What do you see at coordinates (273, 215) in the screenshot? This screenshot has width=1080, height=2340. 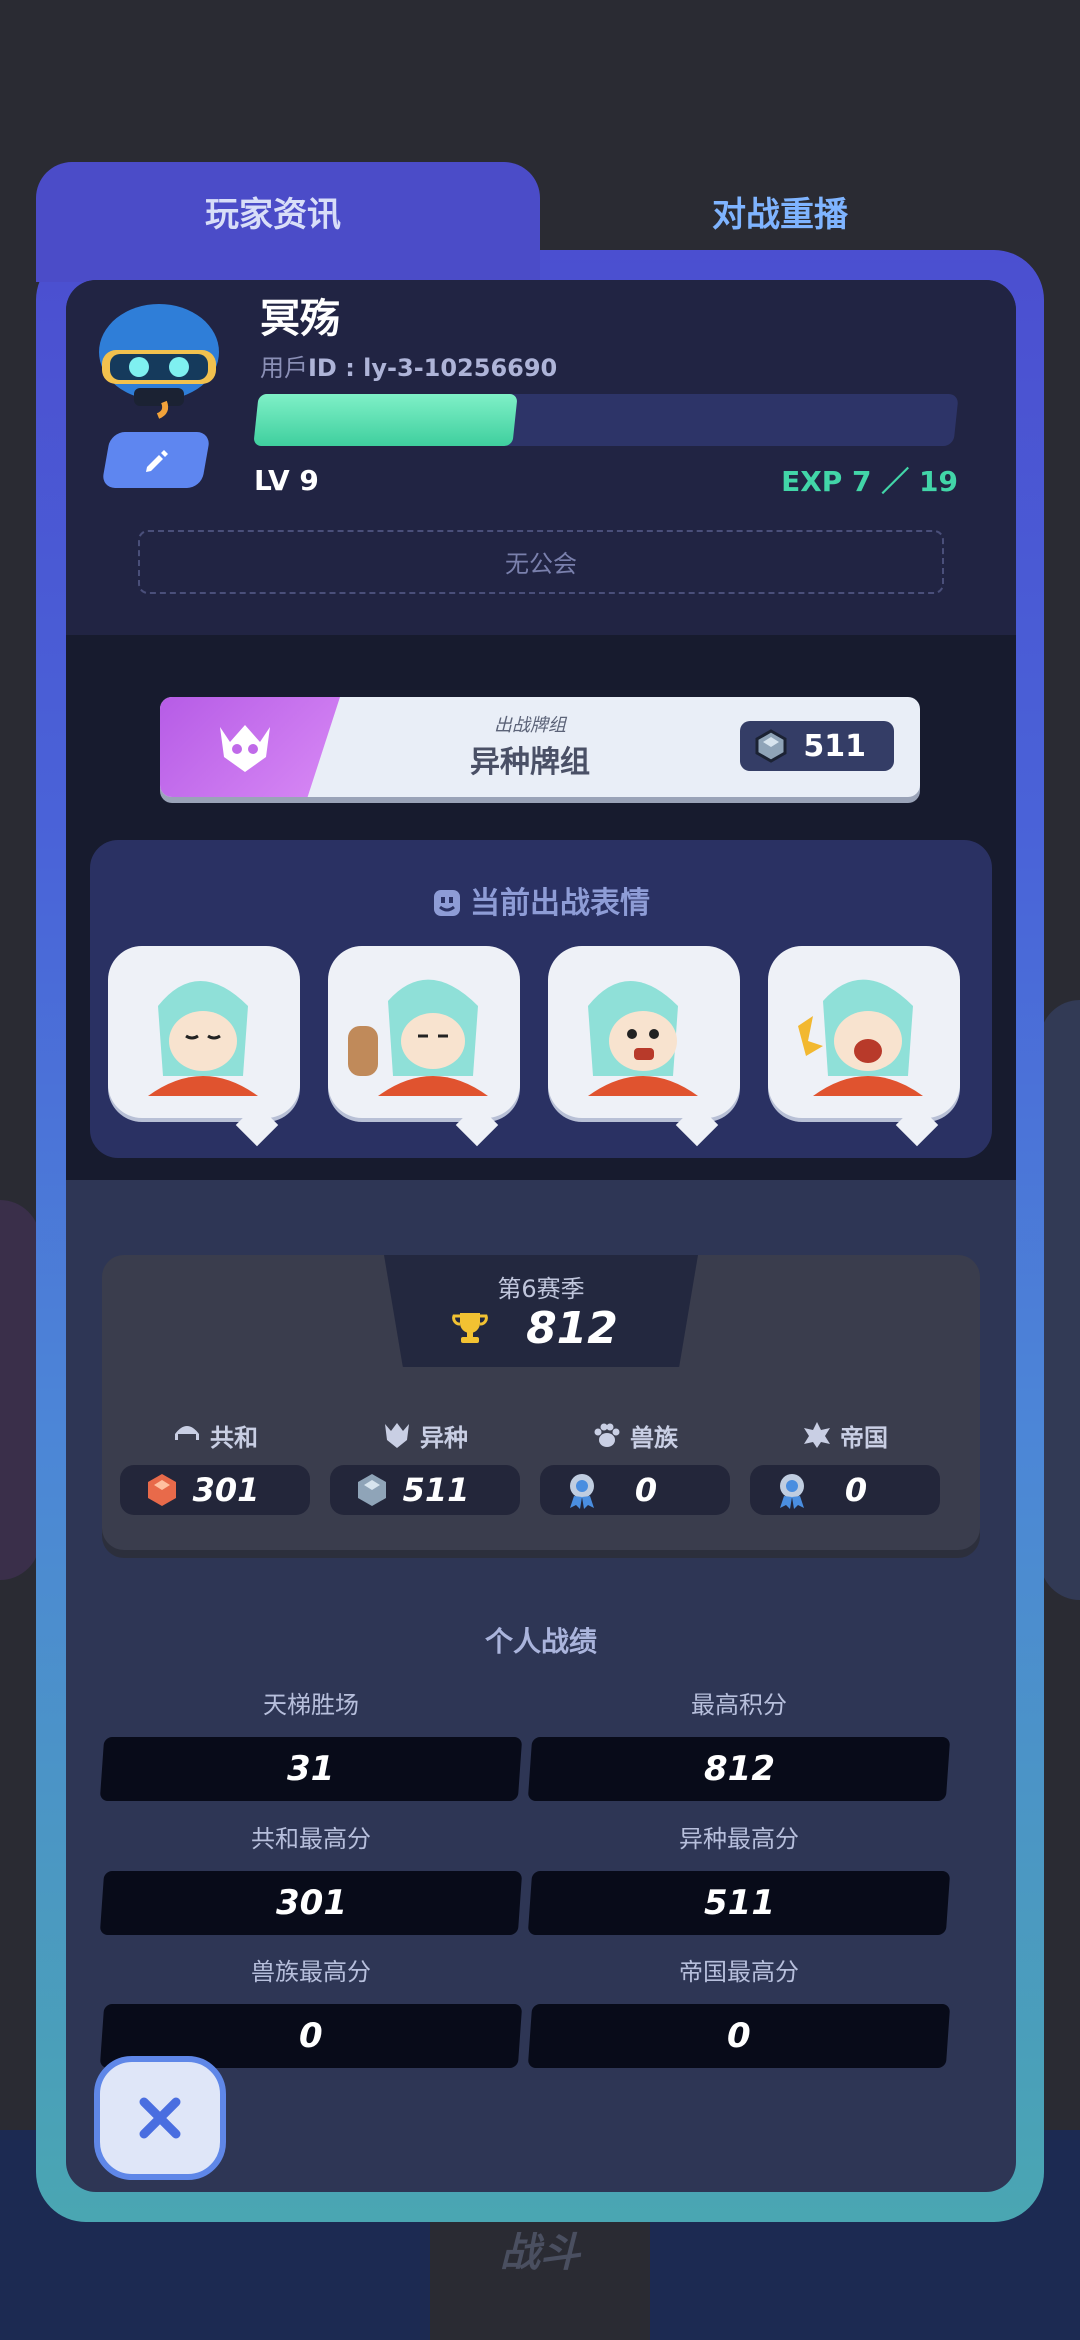 I see `tab-player-info-label: 玩家资讯` at bounding box center [273, 215].